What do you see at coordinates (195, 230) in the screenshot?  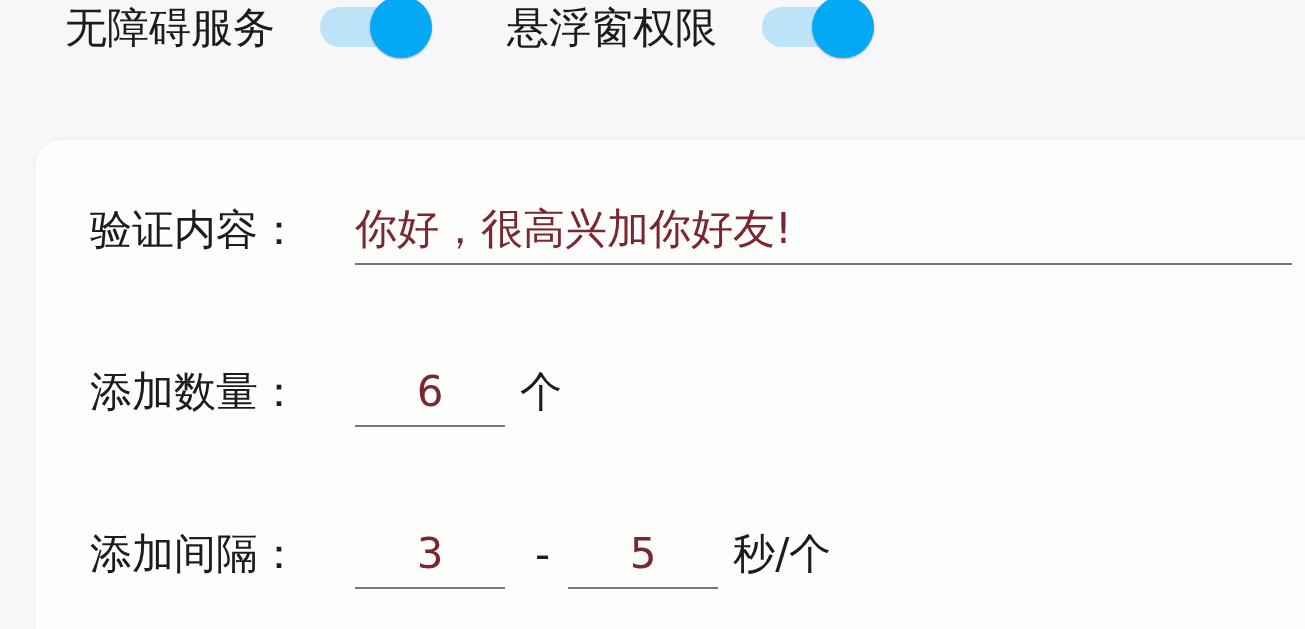 I see `field-label: 验证内容：` at bounding box center [195, 230].